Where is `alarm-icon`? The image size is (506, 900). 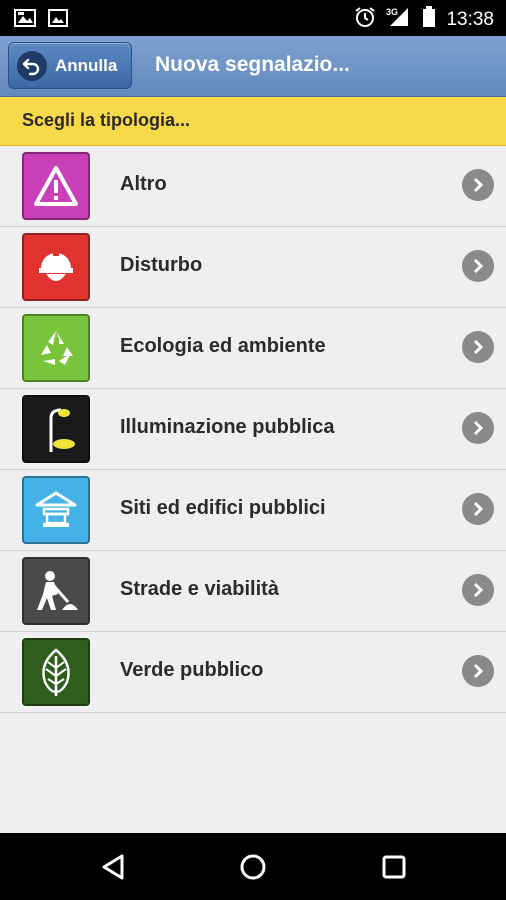
alarm-icon is located at coordinates (365, 19).